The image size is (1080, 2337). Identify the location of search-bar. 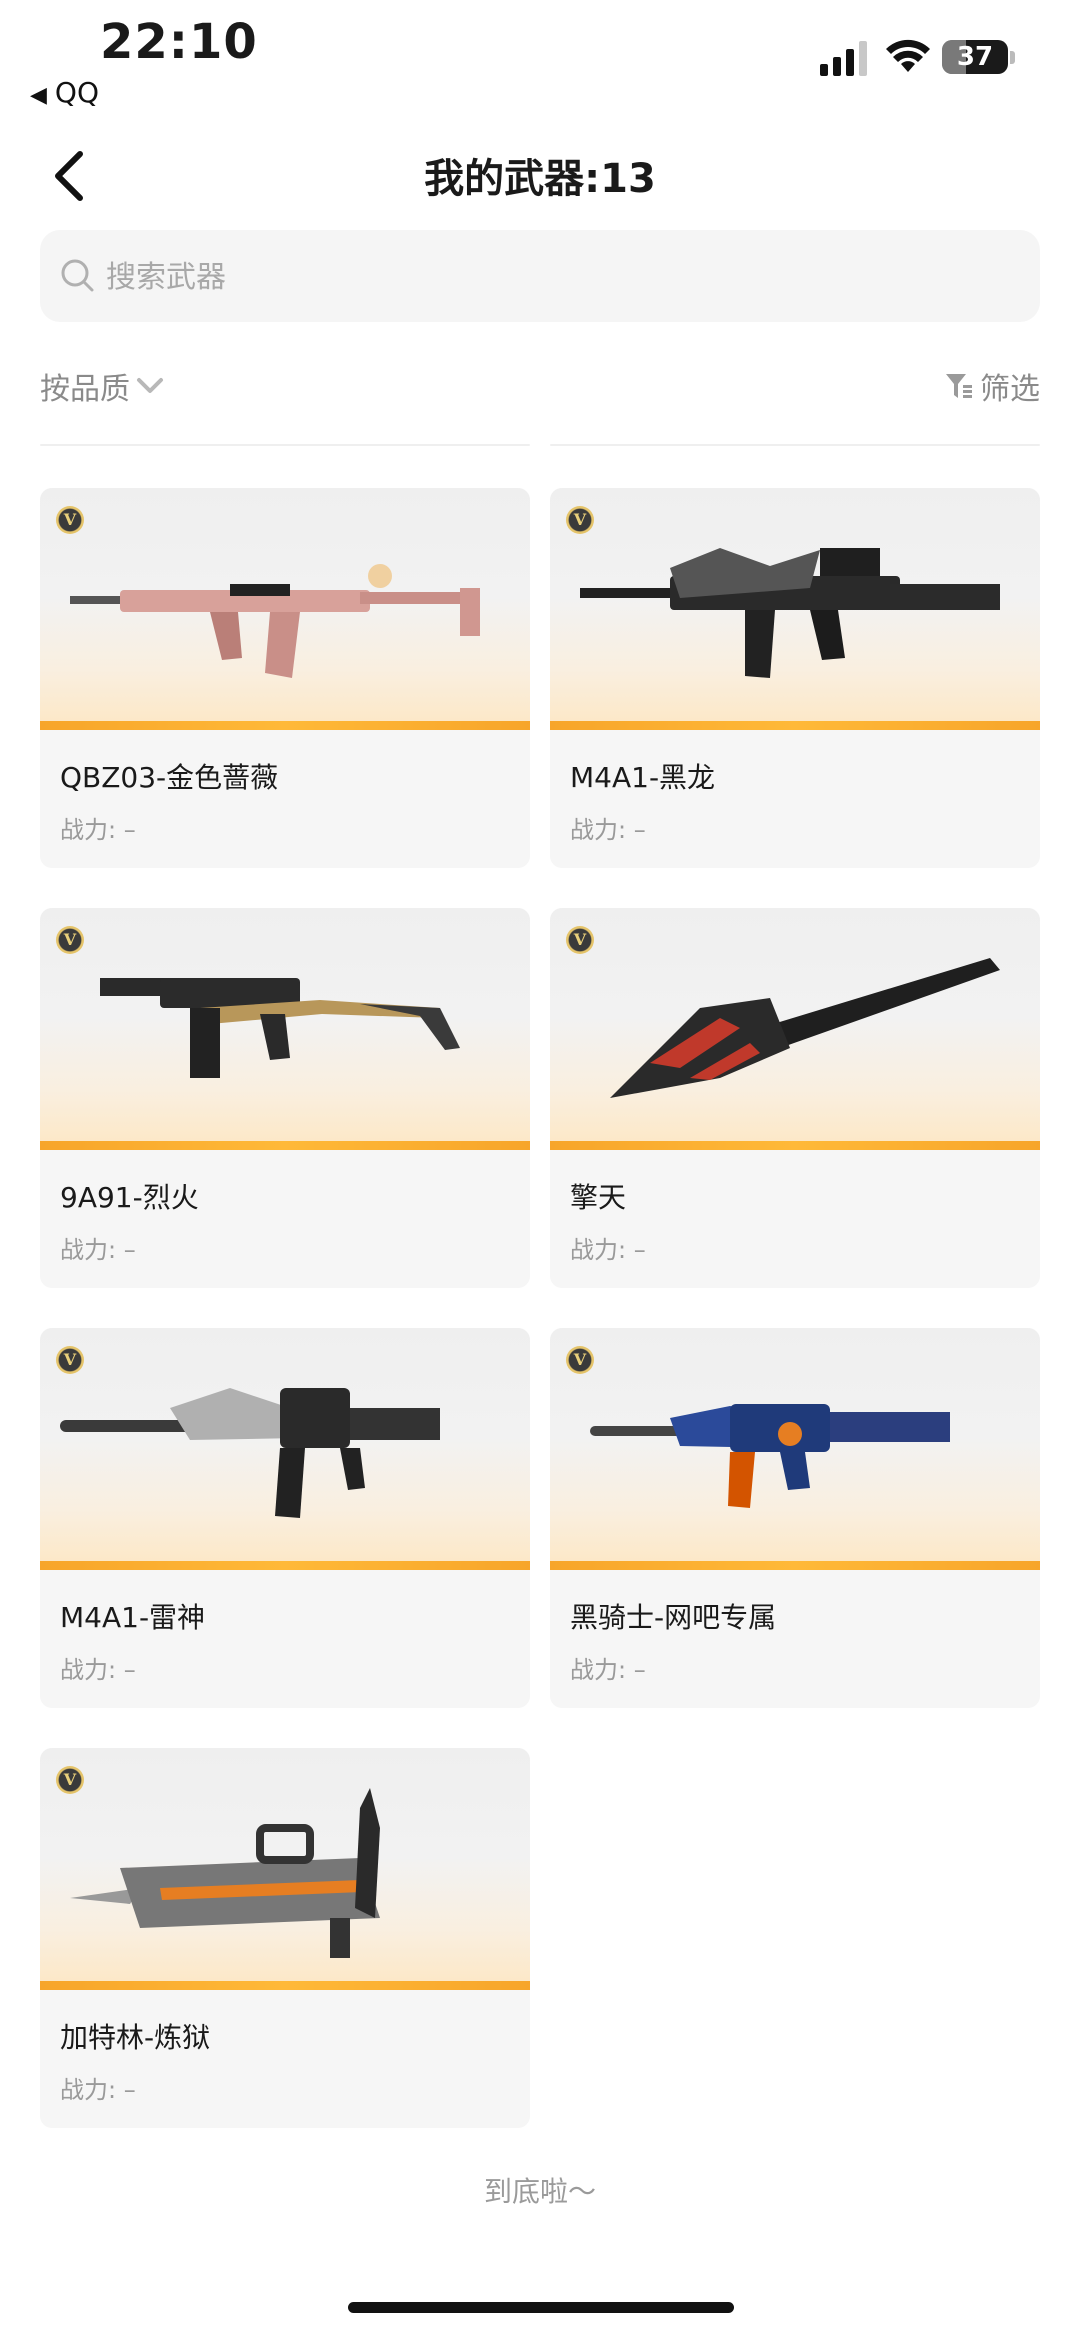
(540, 277).